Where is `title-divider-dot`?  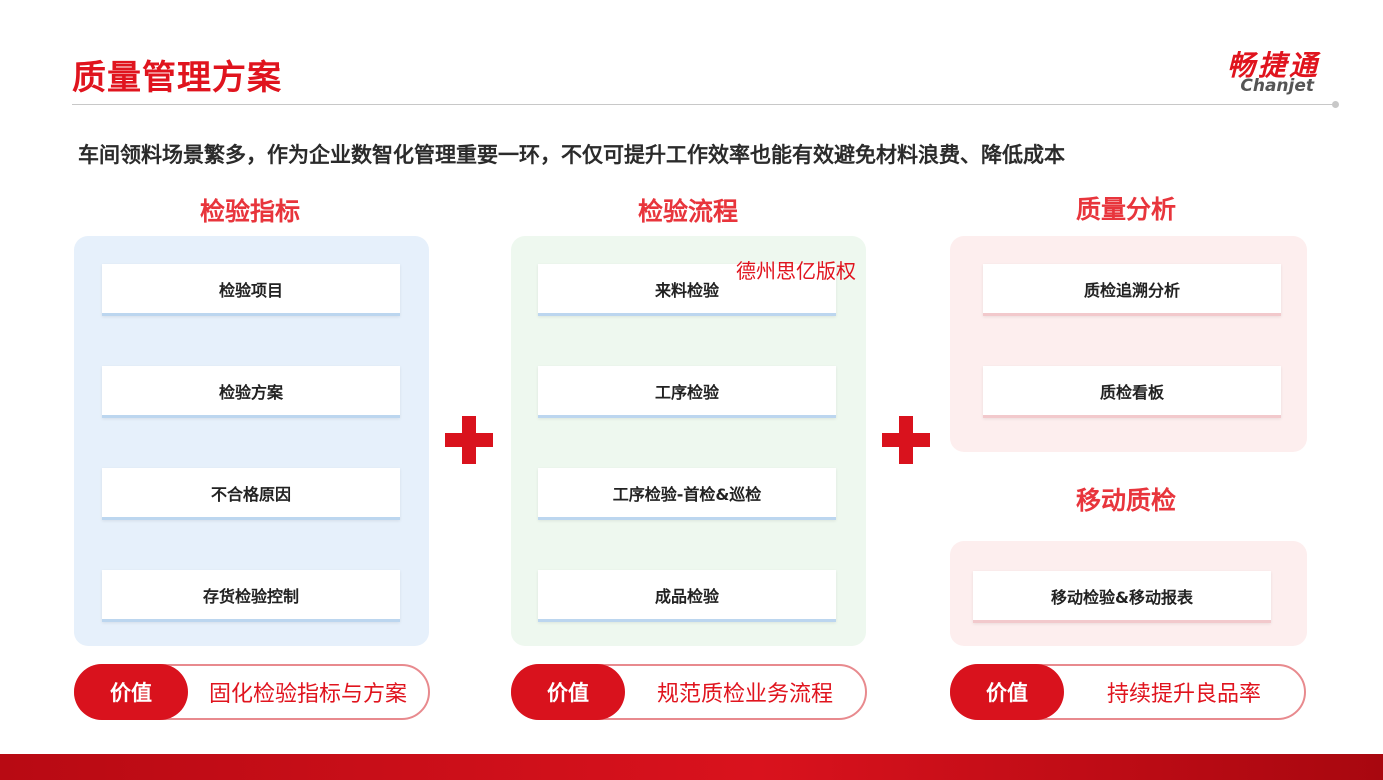
title-divider-dot is located at coordinates (1335, 104).